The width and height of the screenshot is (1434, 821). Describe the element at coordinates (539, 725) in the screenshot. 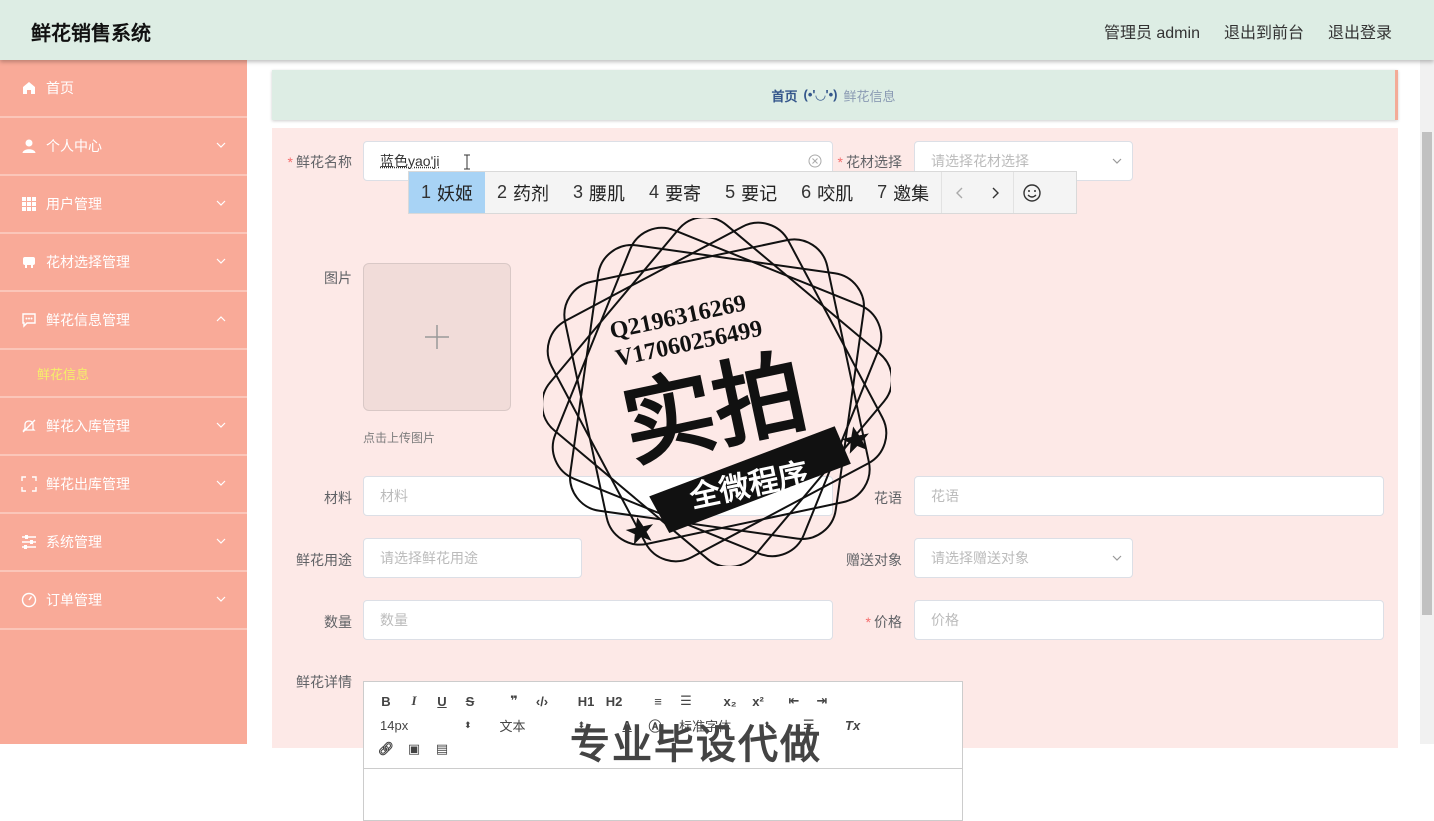

I see `block-format-select: 文本` at that location.